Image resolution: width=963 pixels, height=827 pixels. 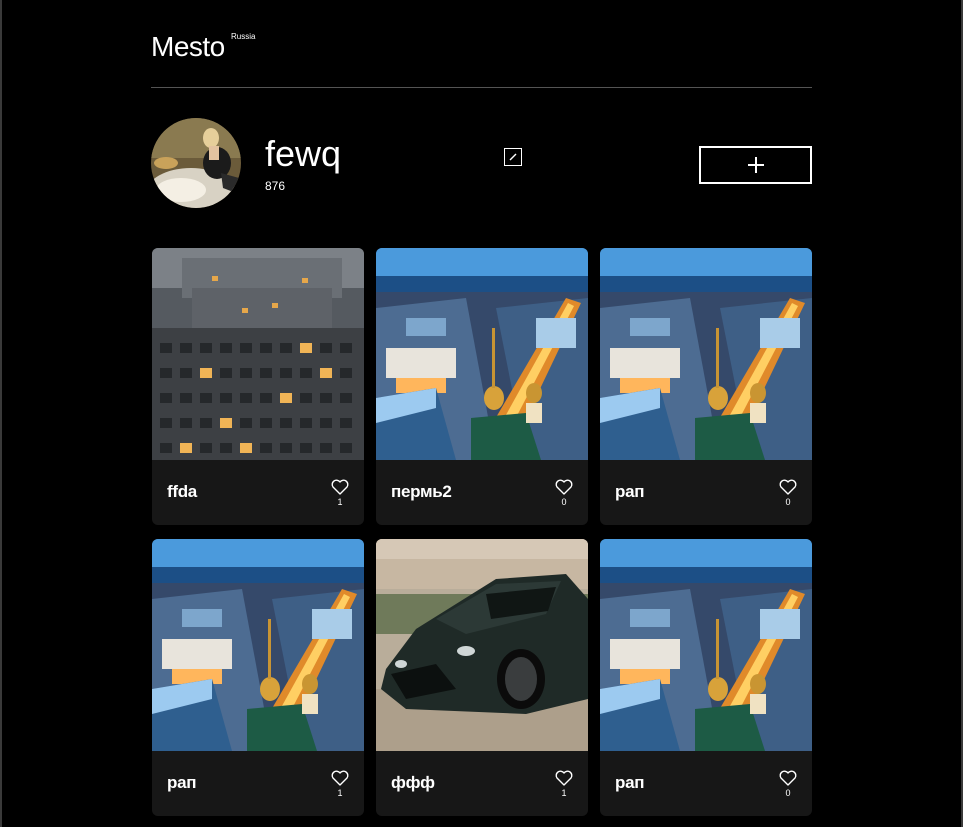 I want to click on add-card-button, so click(x=755, y=165).